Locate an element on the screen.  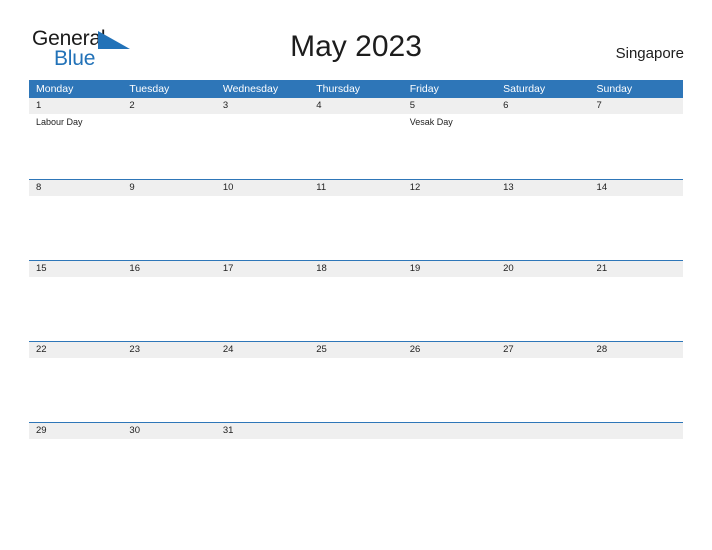
date-number-cell: 14 is located at coordinates (636, 188).